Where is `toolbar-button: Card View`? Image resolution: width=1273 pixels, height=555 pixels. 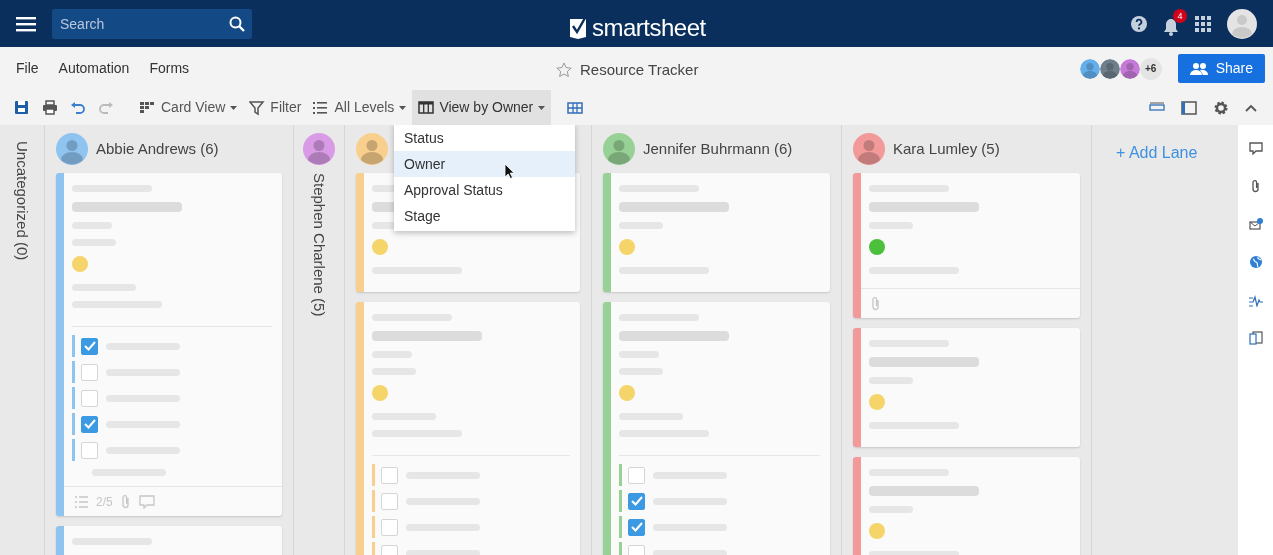
toolbar-button: Card View is located at coordinates (189, 107).